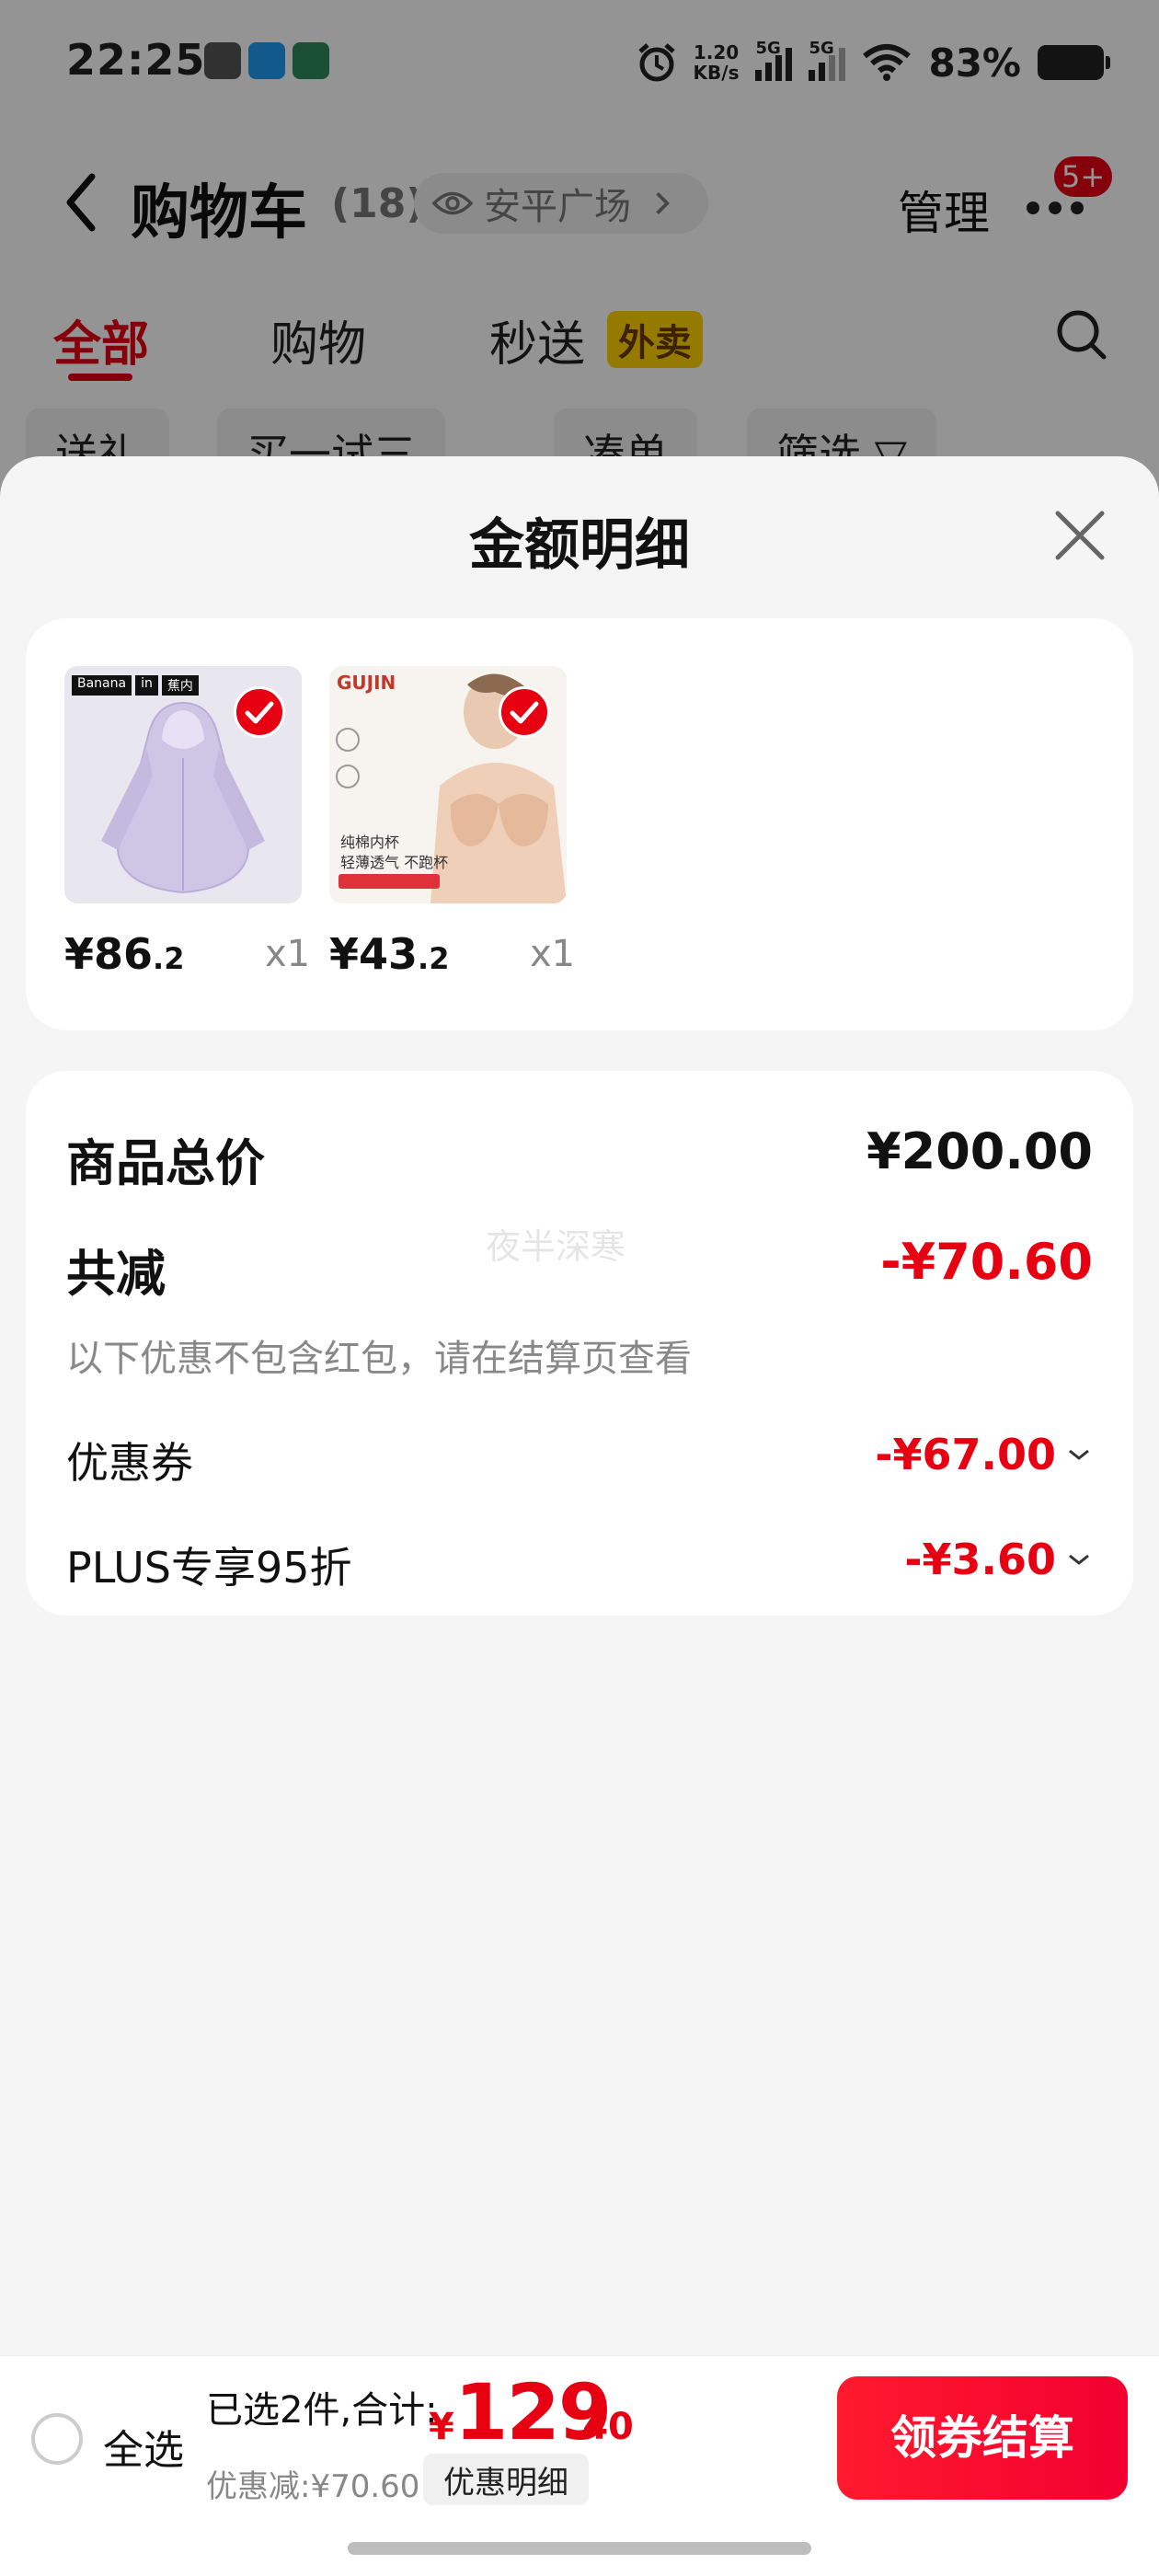 The width and height of the screenshot is (1159, 2576). Describe the element at coordinates (129, 1463) in the screenshot. I see `coupon-label: 优惠券` at that location.